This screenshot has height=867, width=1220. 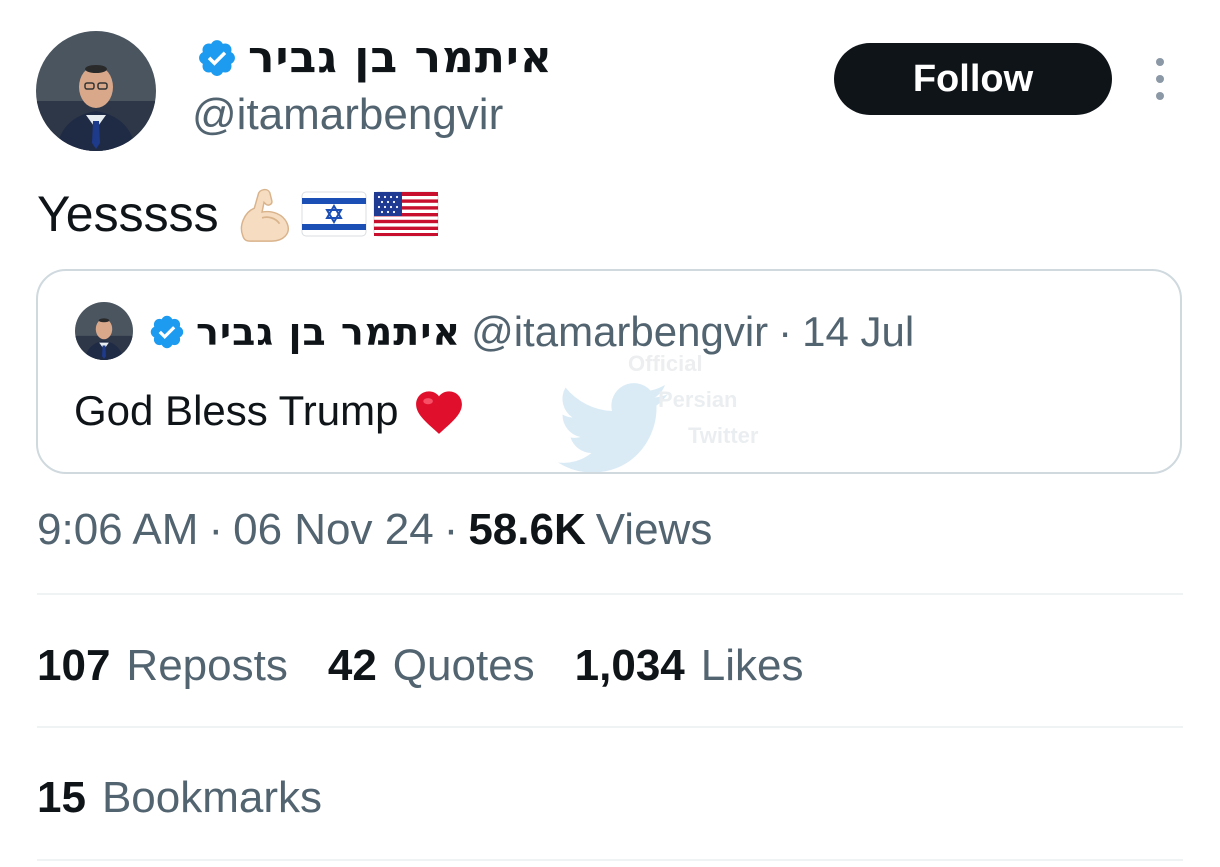 What do you see at coordinates (74, 665) in the screenshot?
I see `reposts-count: 107` at bounding box center [74, 665].